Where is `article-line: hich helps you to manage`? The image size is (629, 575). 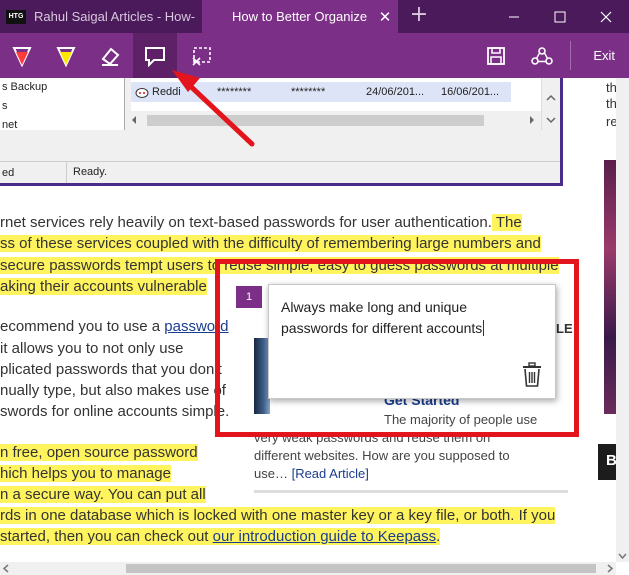 article-line: hich helps you to manage is located at coordinates (85, 473).